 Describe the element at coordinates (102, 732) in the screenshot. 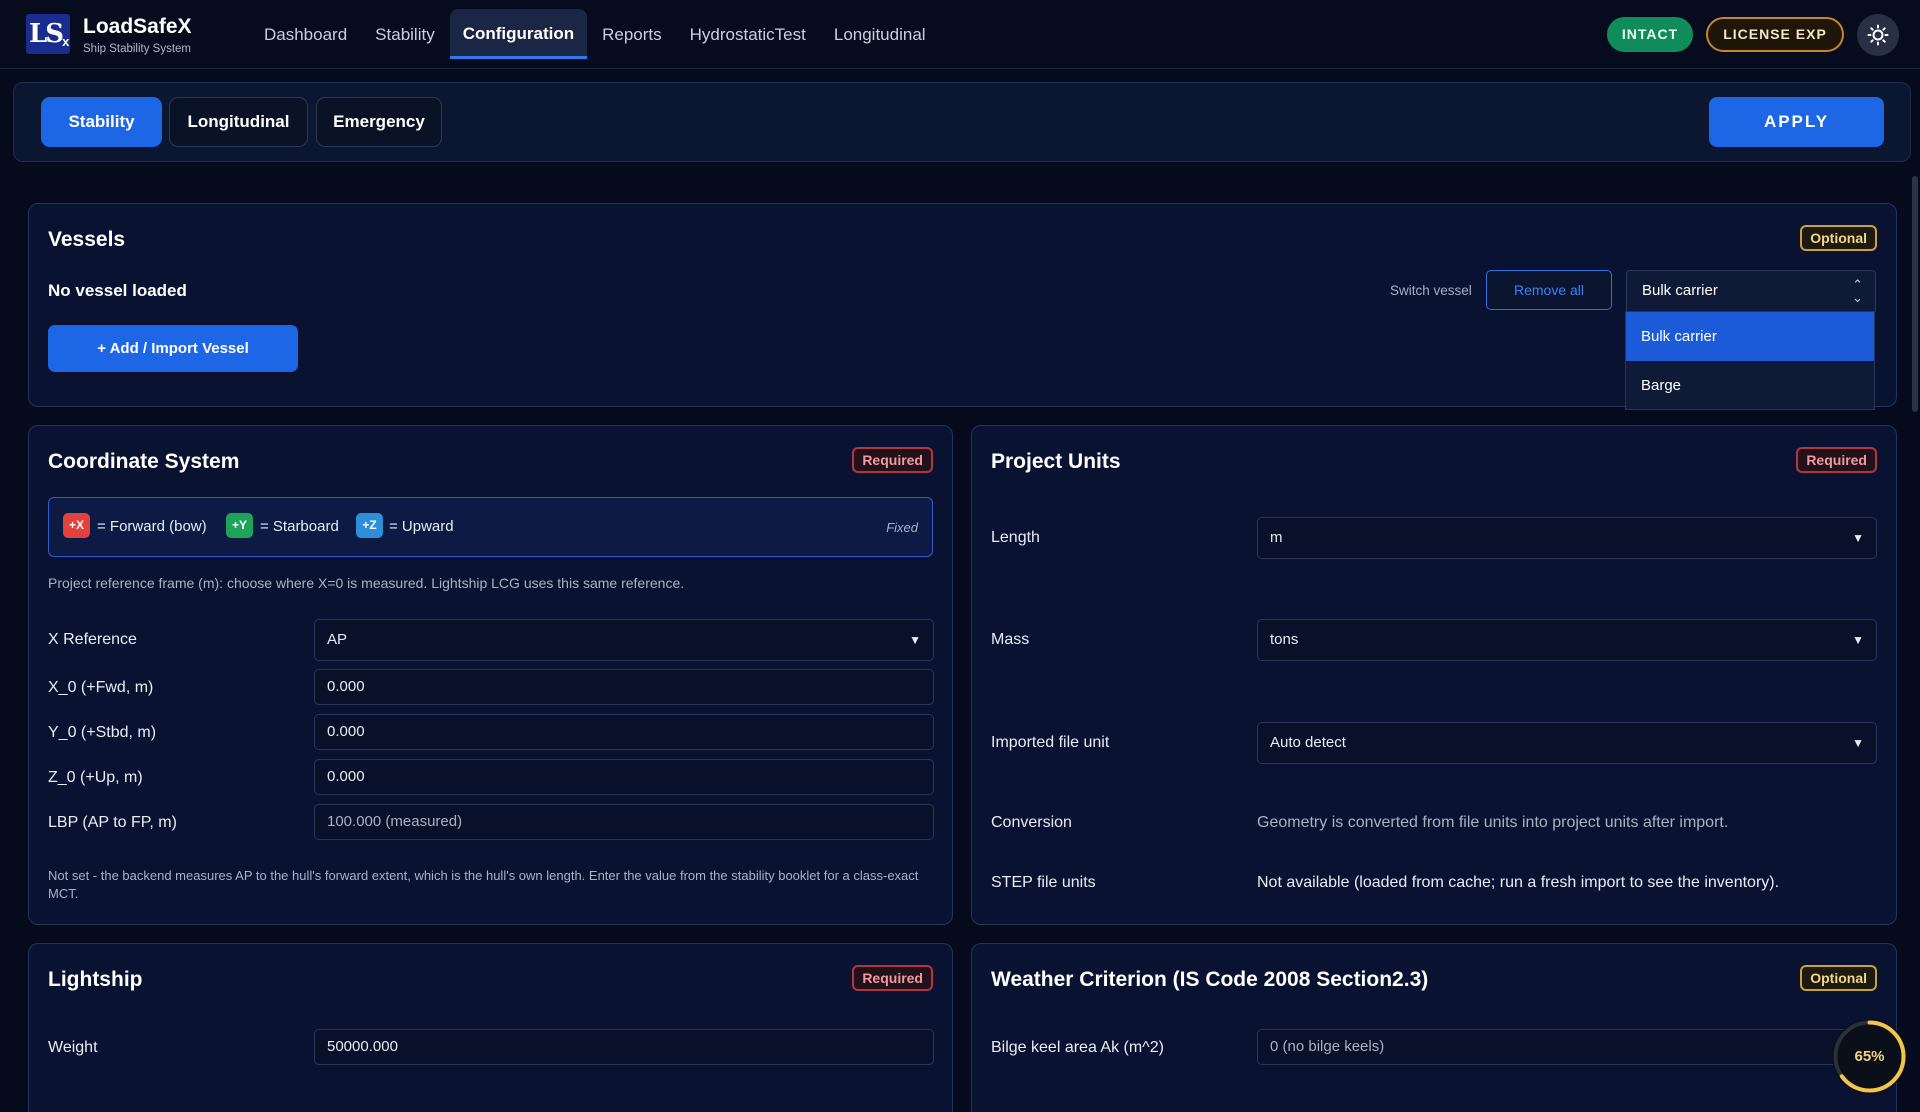

I see `y0-label: Y_0 (+Stbd, m)` at that location.